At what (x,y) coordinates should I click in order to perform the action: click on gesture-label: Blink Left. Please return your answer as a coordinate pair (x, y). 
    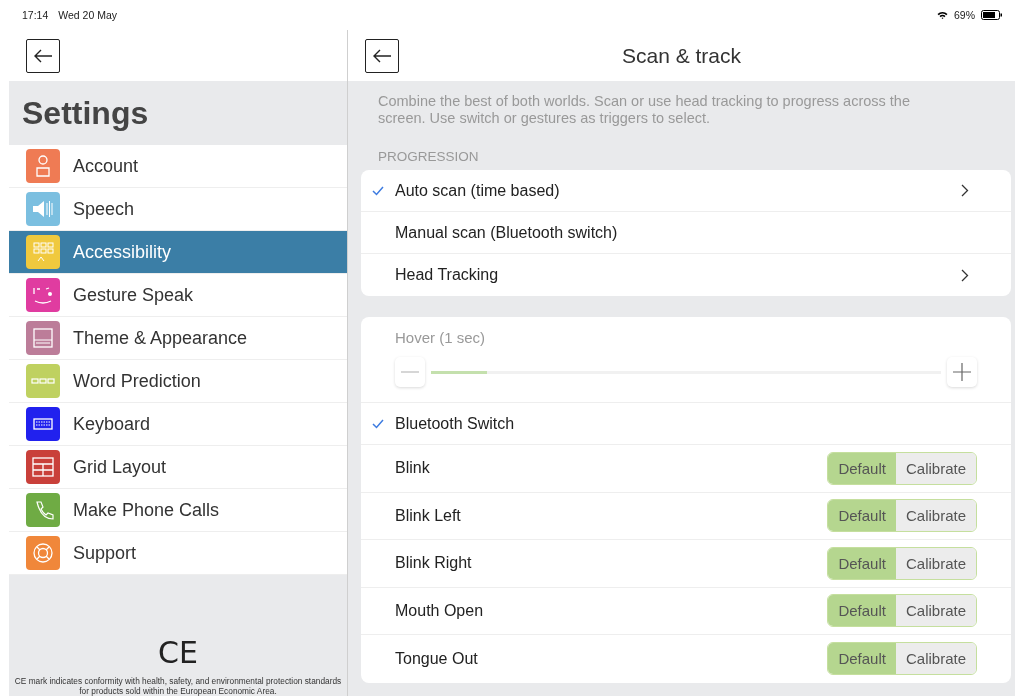
    Looking at the image, I should click on (428, 515).